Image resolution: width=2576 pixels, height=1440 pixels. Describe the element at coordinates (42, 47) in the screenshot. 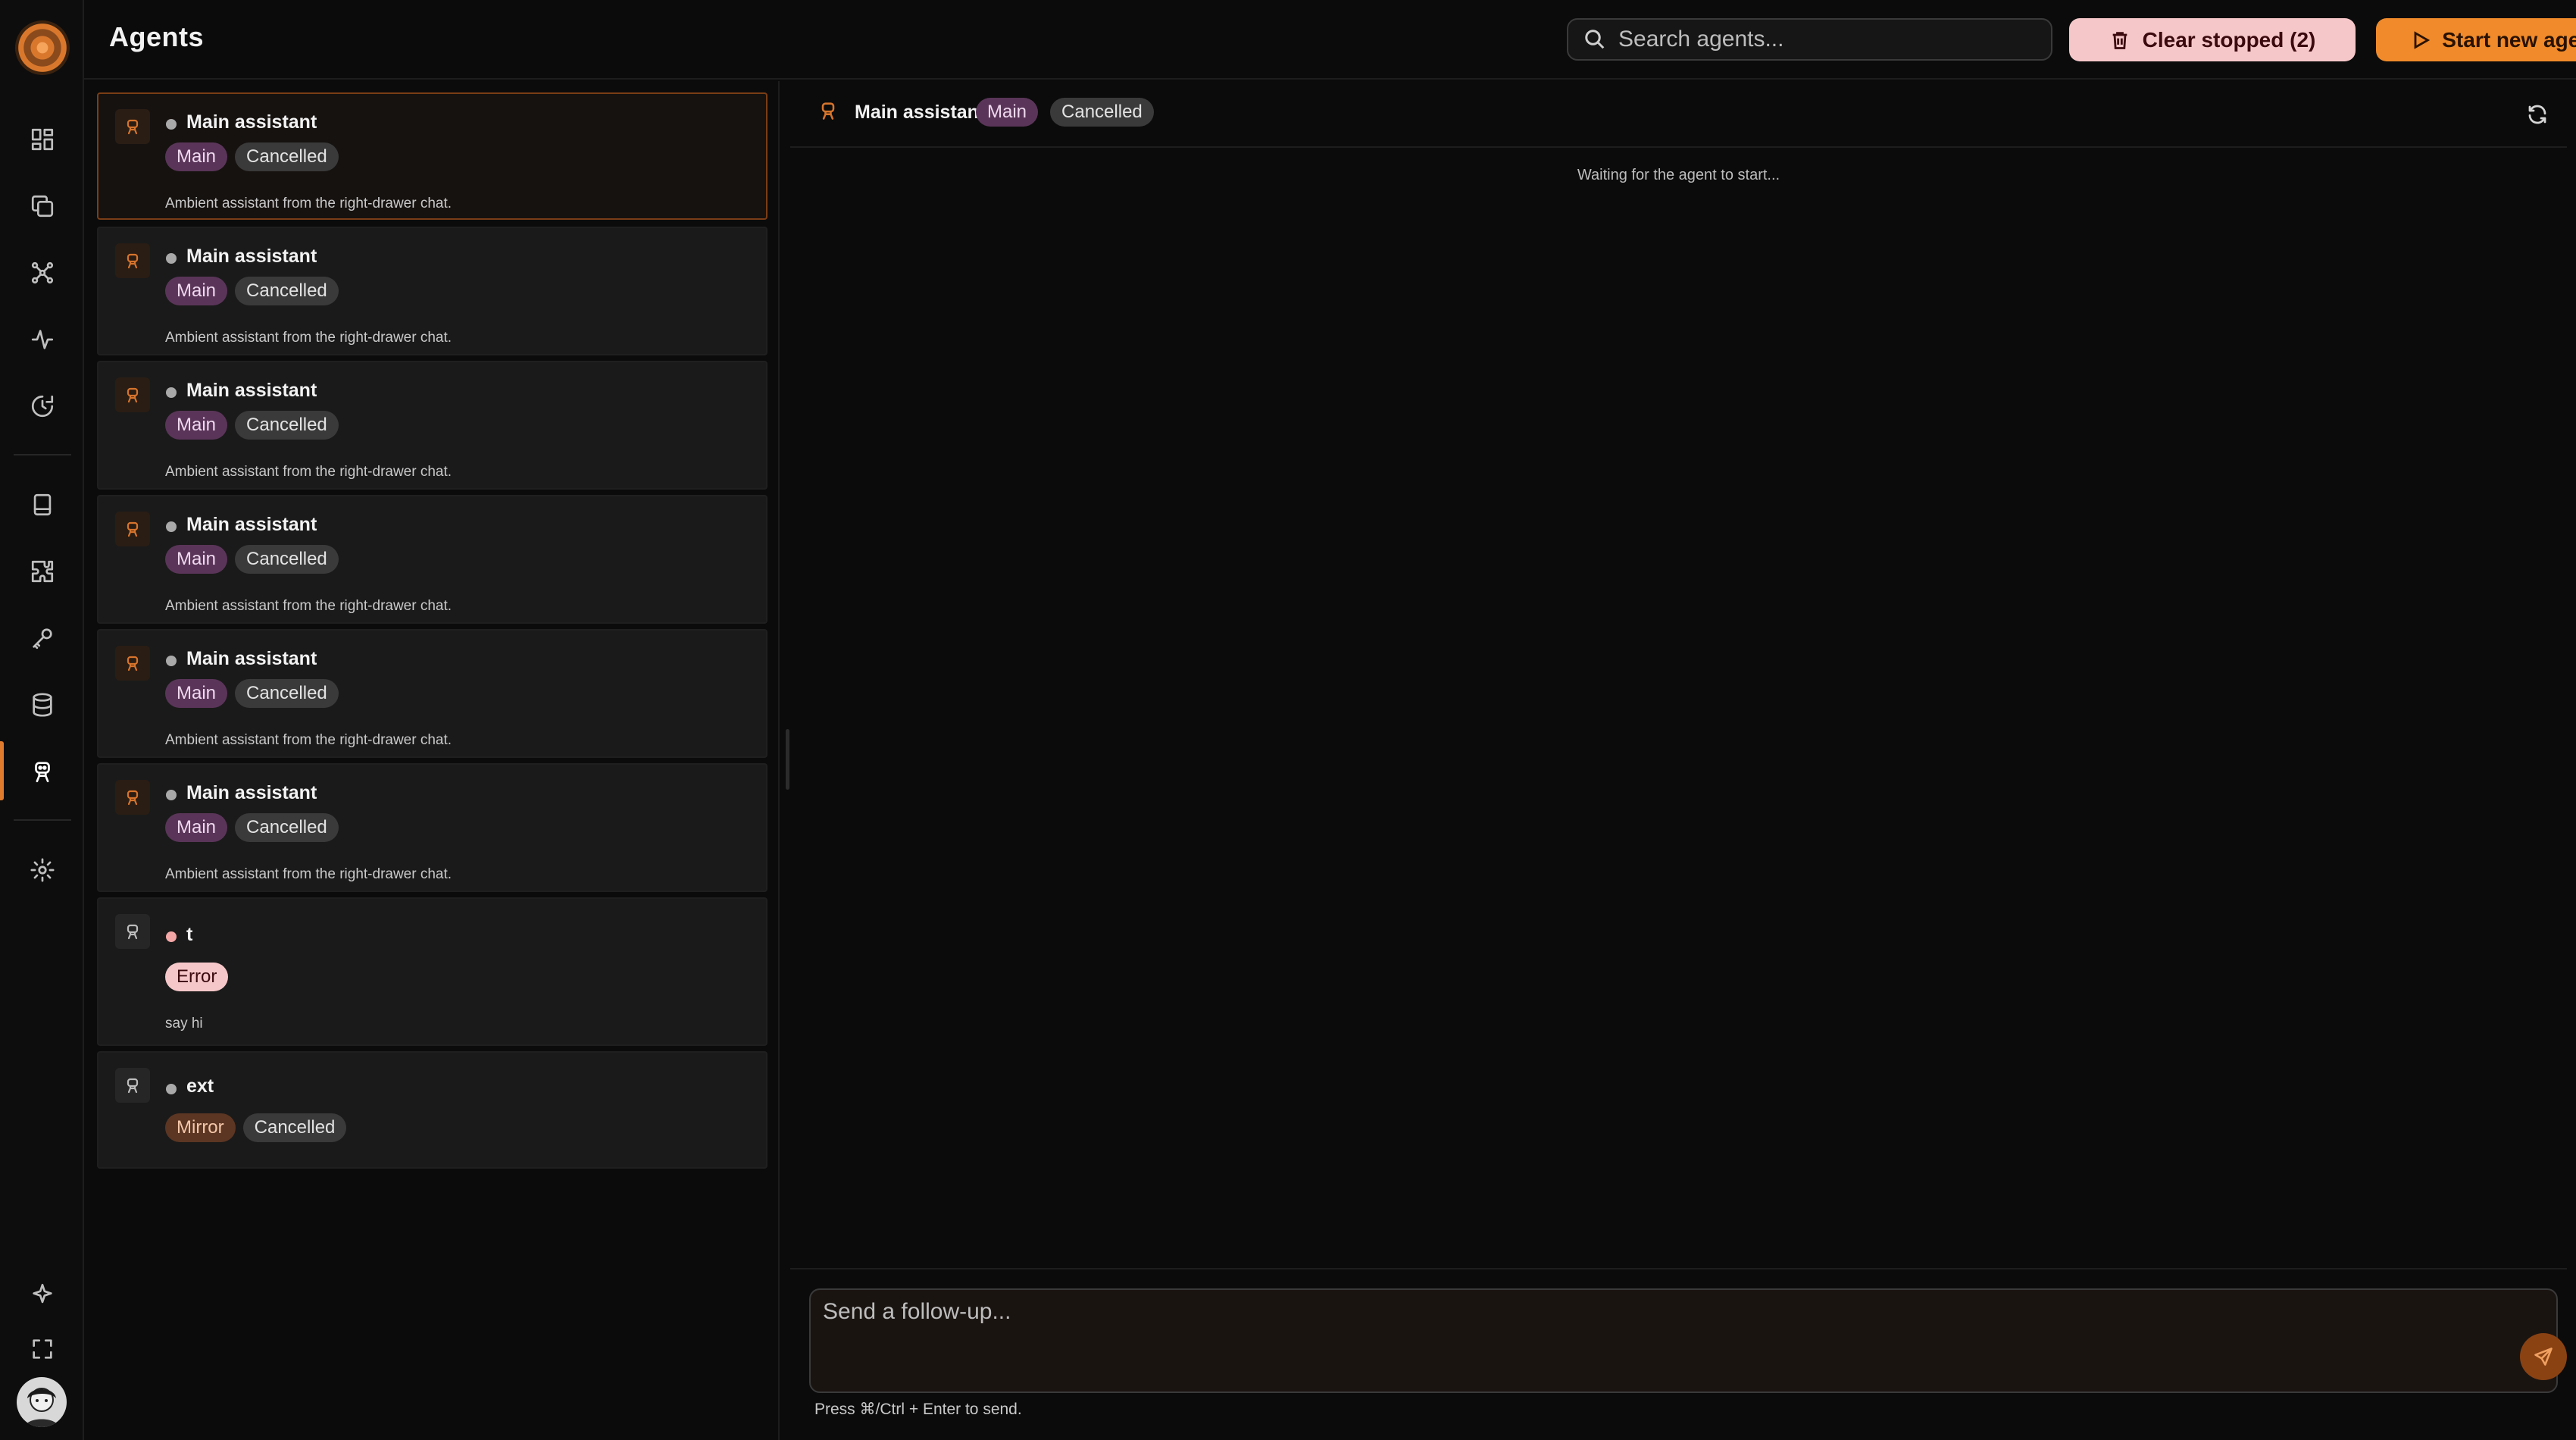

I see `app-logo` at that location.